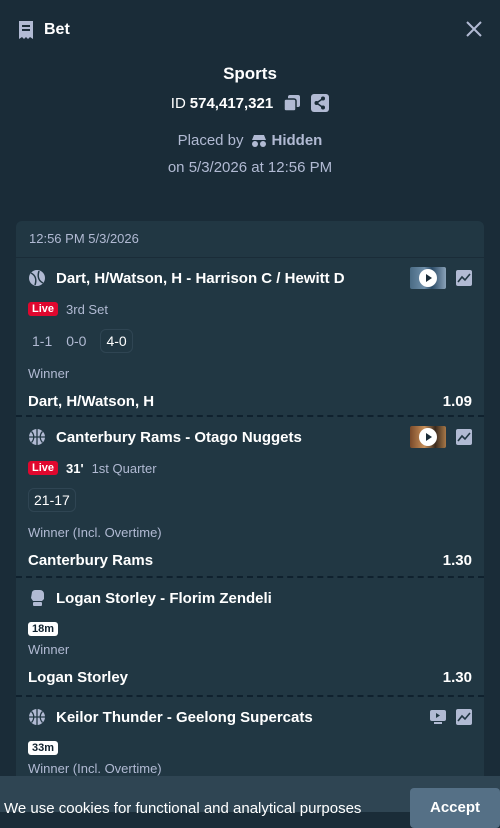  Describe the element at coordinates (42, 341) in the screenshot. I see `set-score: 1-1` at that location.